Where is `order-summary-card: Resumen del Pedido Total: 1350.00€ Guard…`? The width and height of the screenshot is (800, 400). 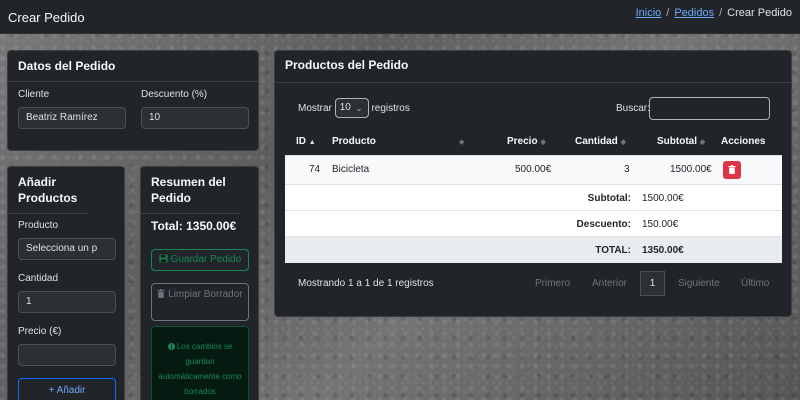
order-summary-card: Resumen del Pedido Total: 1350.00€ Guard… is located at coordinates (199, 283).